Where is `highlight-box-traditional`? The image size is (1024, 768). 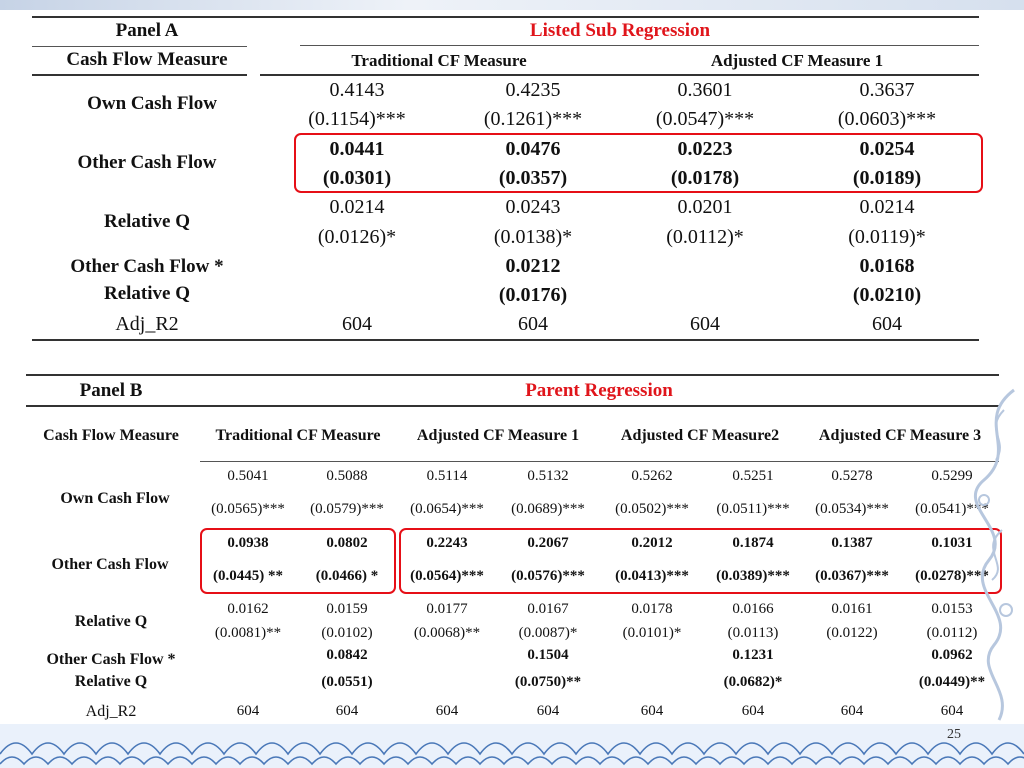 highlight-box-traditional is located at coordinates (298, 561).